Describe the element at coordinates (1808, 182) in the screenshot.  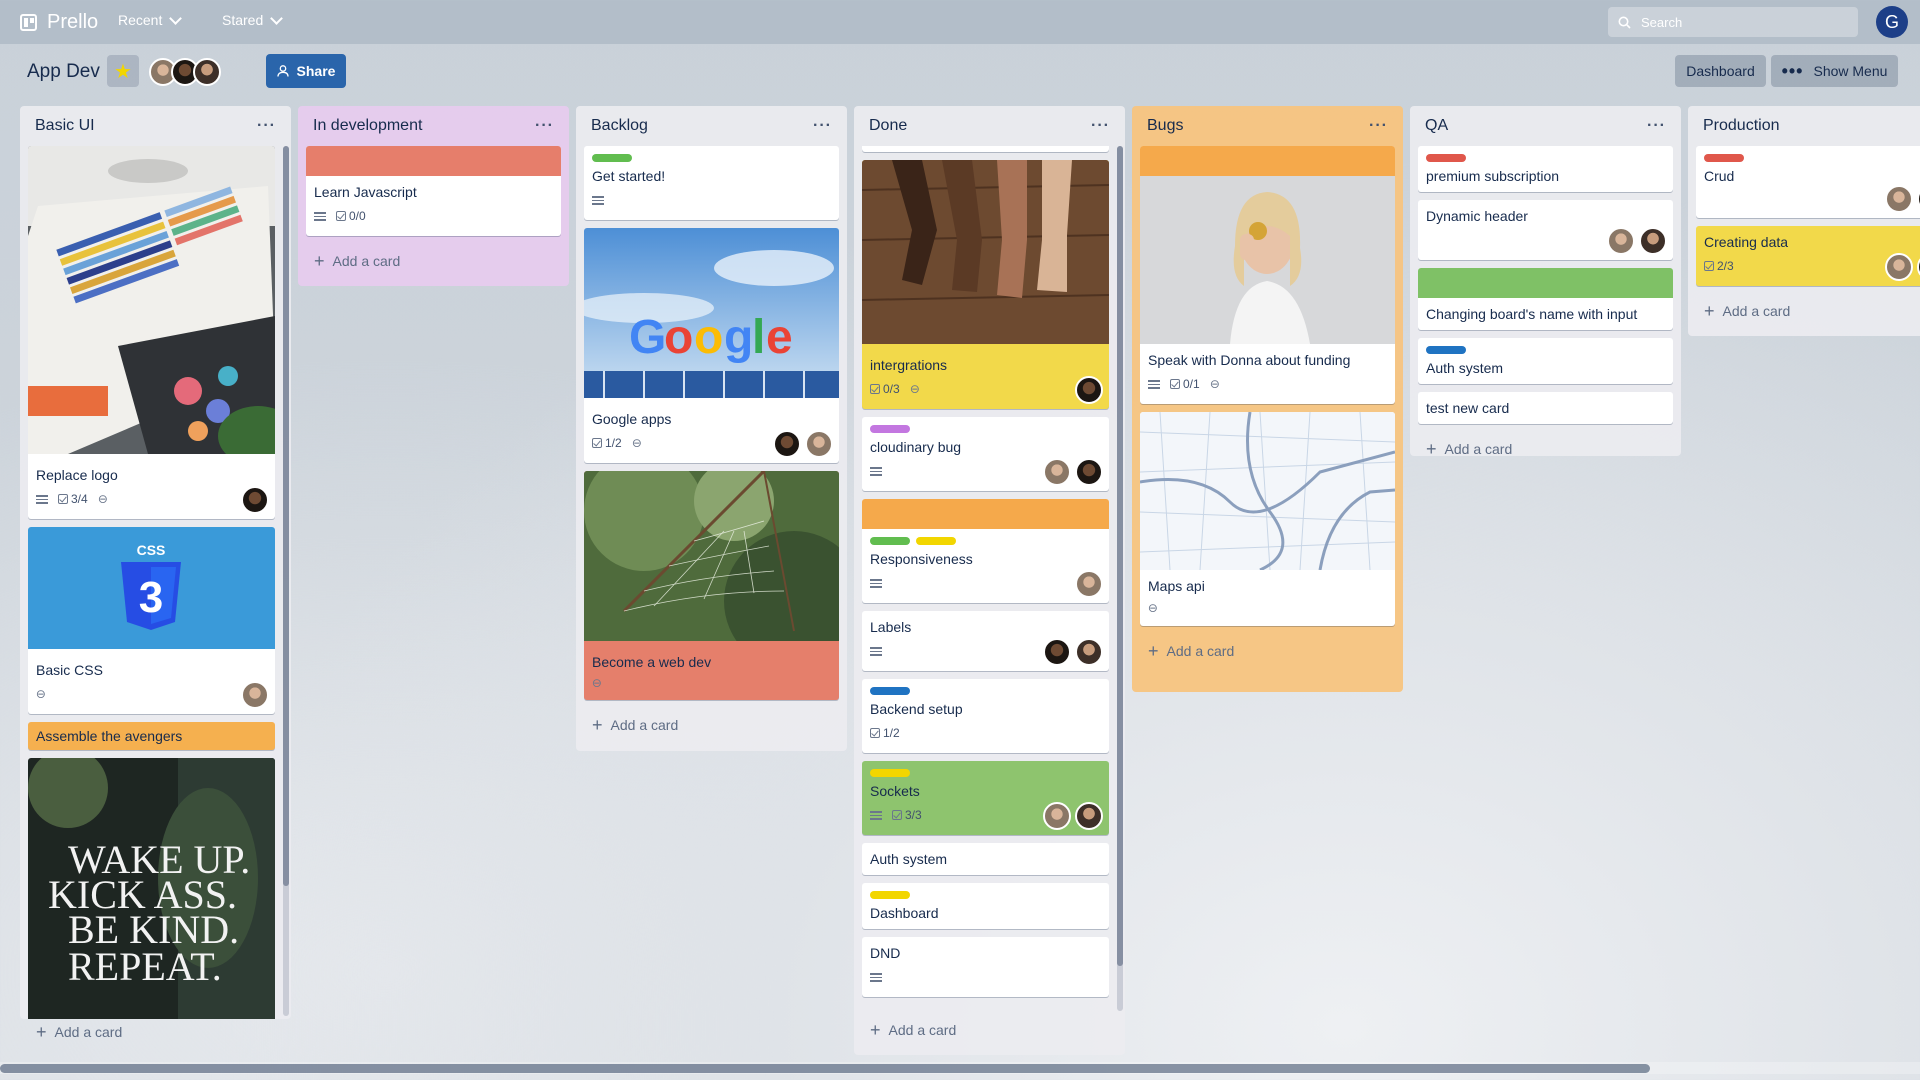
I see `card-crud: Crud` at that location.